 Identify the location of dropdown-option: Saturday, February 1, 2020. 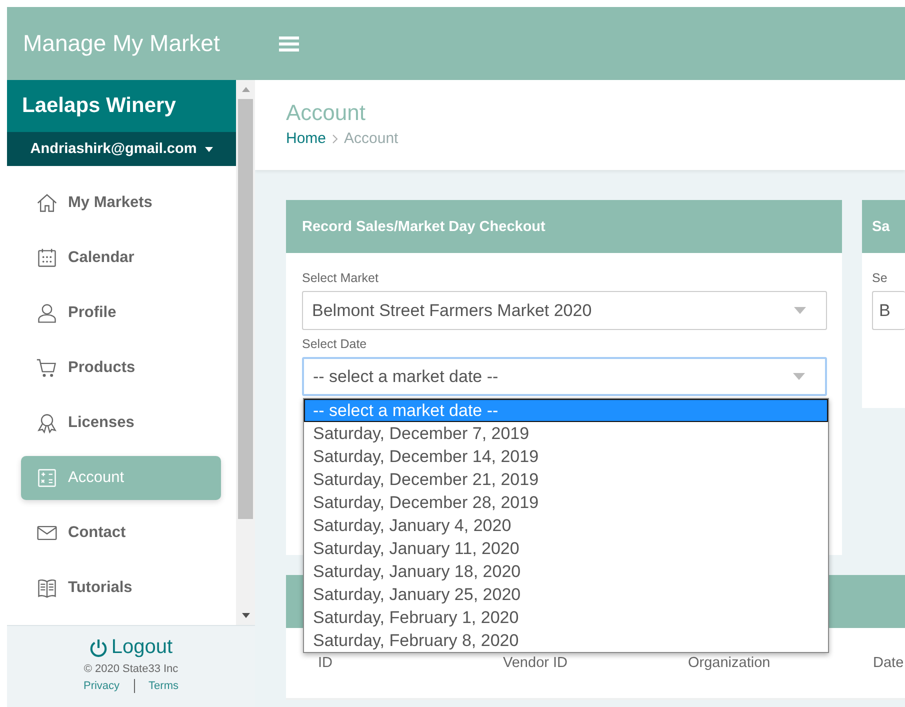
(566, 617).